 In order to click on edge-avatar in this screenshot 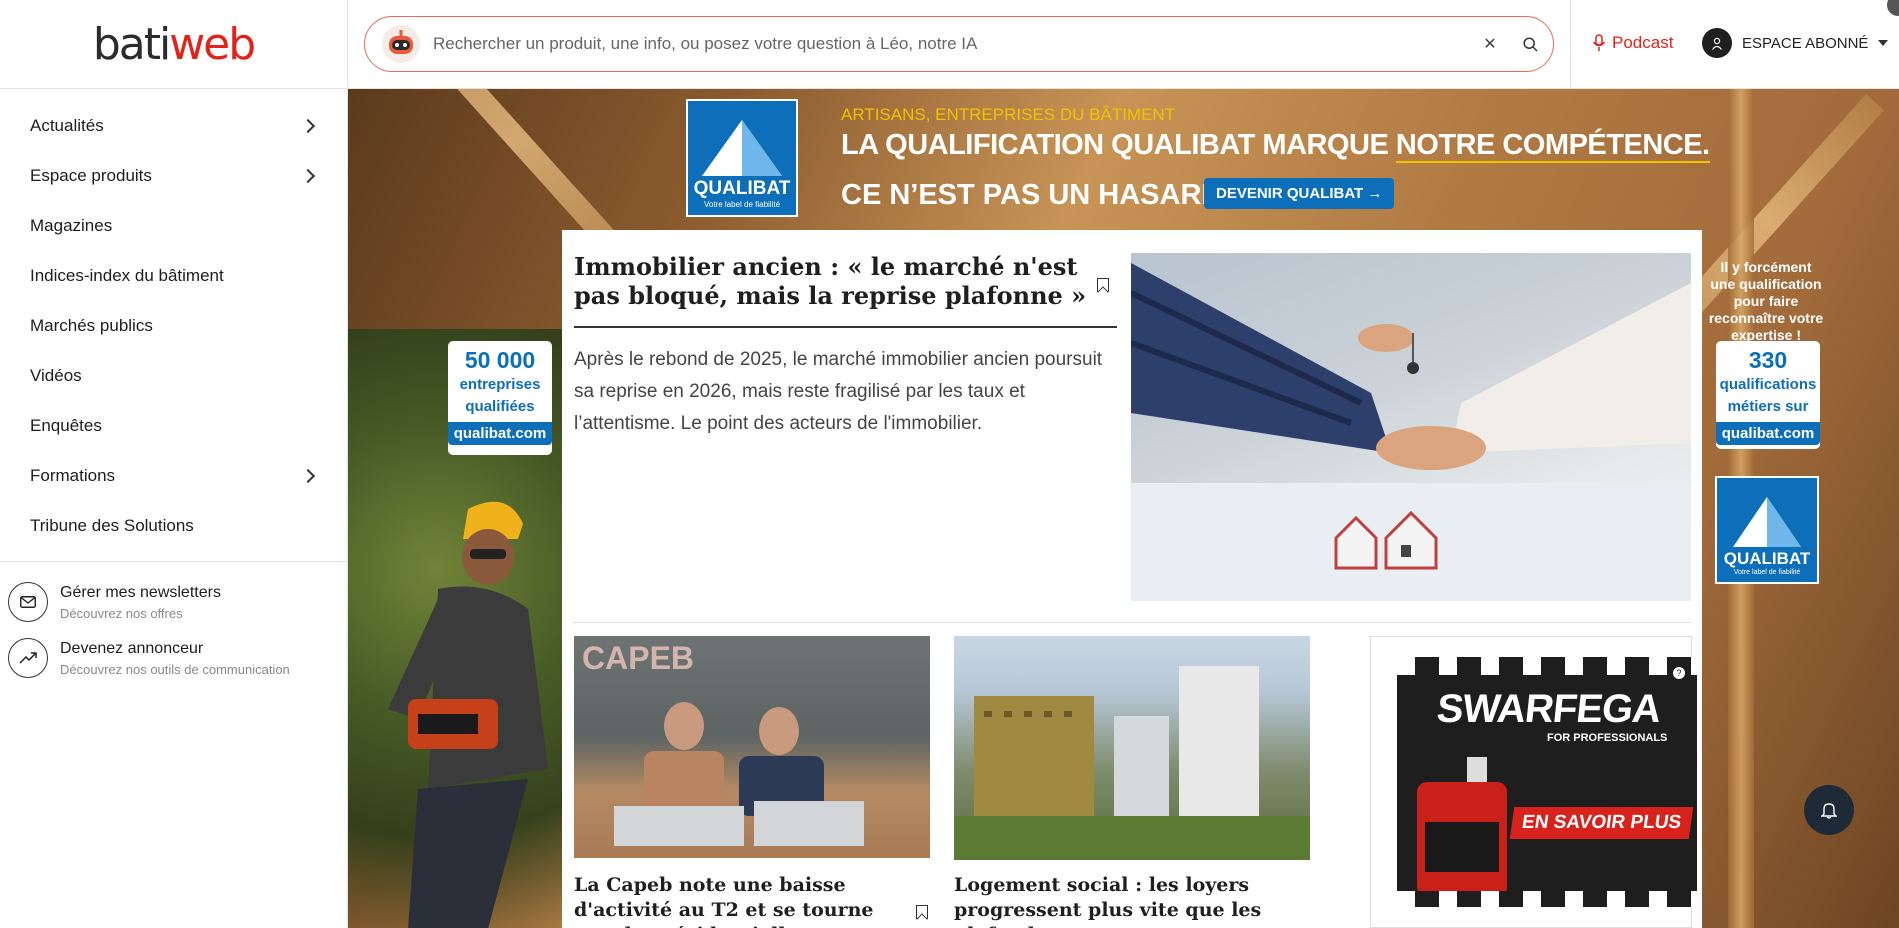, I will do `click(1893, 8)`.